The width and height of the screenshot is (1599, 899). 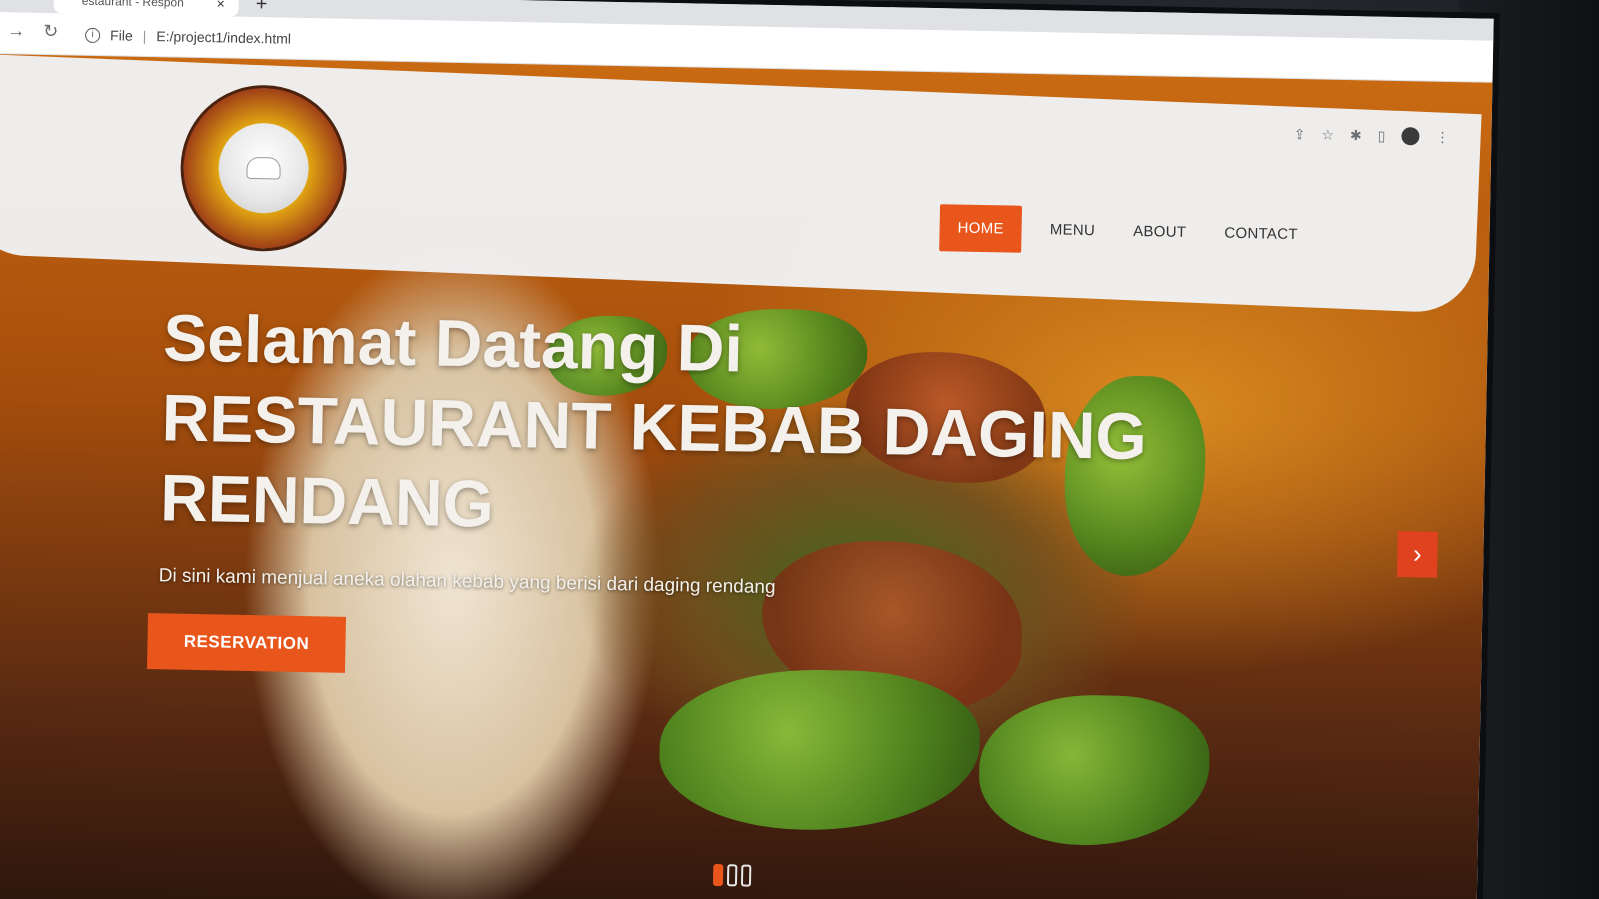 I want to click on address-path: E:/project1/index.html, so click(x=224, y=37).